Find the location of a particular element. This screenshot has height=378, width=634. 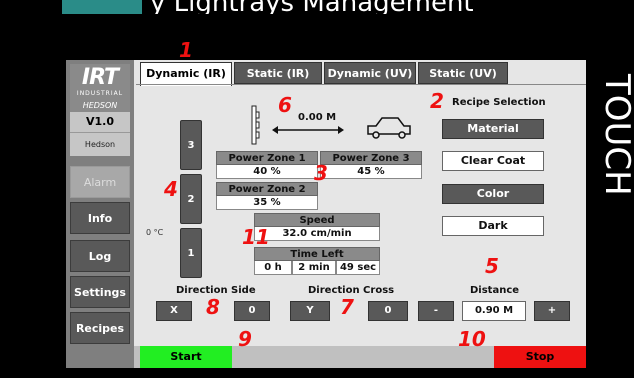

annotation-5: 5 is located at coordinates (492, 266).